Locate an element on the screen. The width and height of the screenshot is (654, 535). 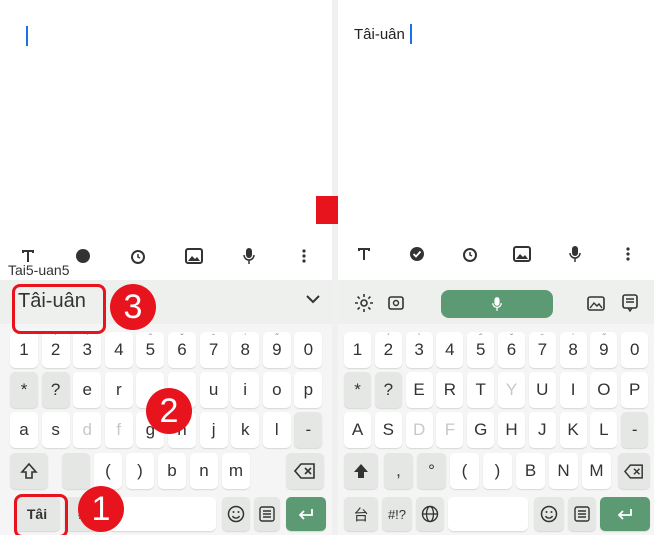
key: p is located at coordinates (308, 390).